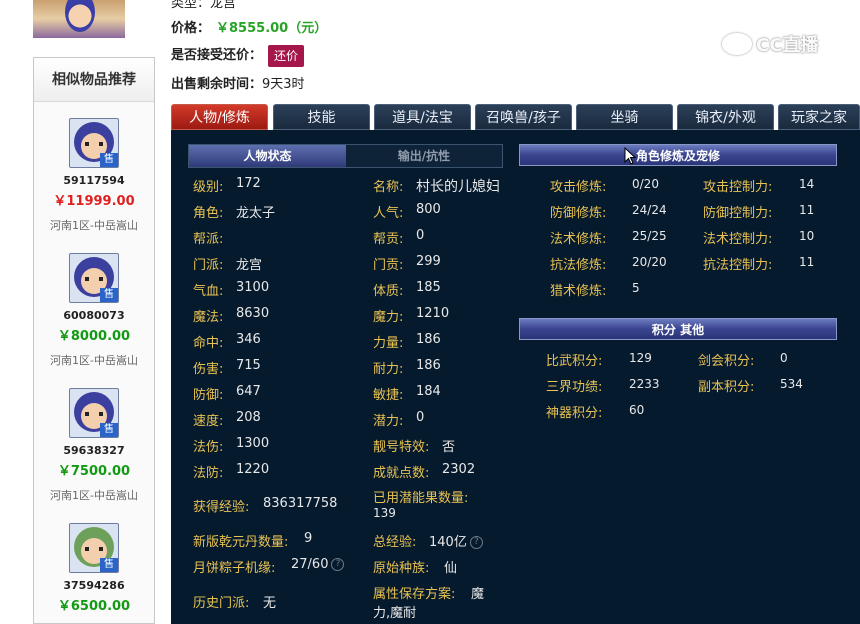  What do you see at coordinates (191, 28) in the screenshot?
I see `price-label: 价格：` at bounding box center [191, 28].